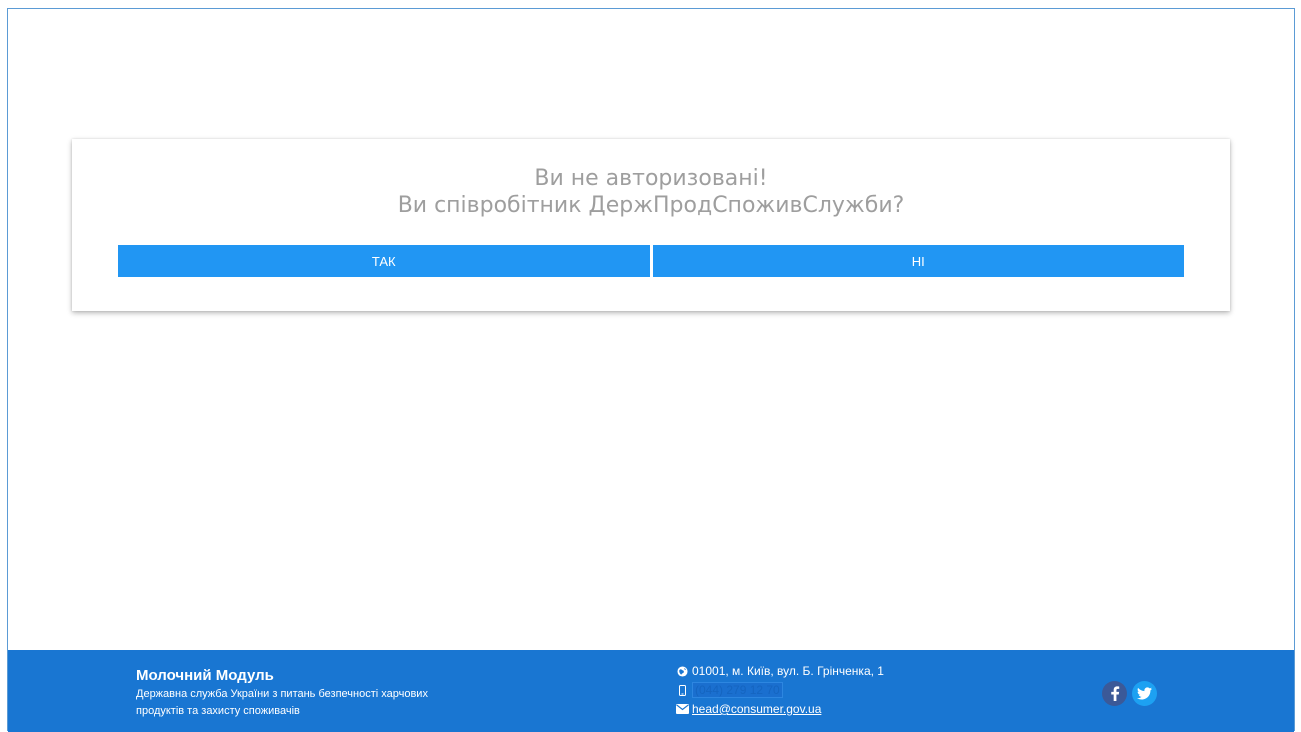  What do you see at coordinates (737, 690) in the screenshot?
I see `phone-link: (044) 279 12 70` at bounding box center [737, 690].